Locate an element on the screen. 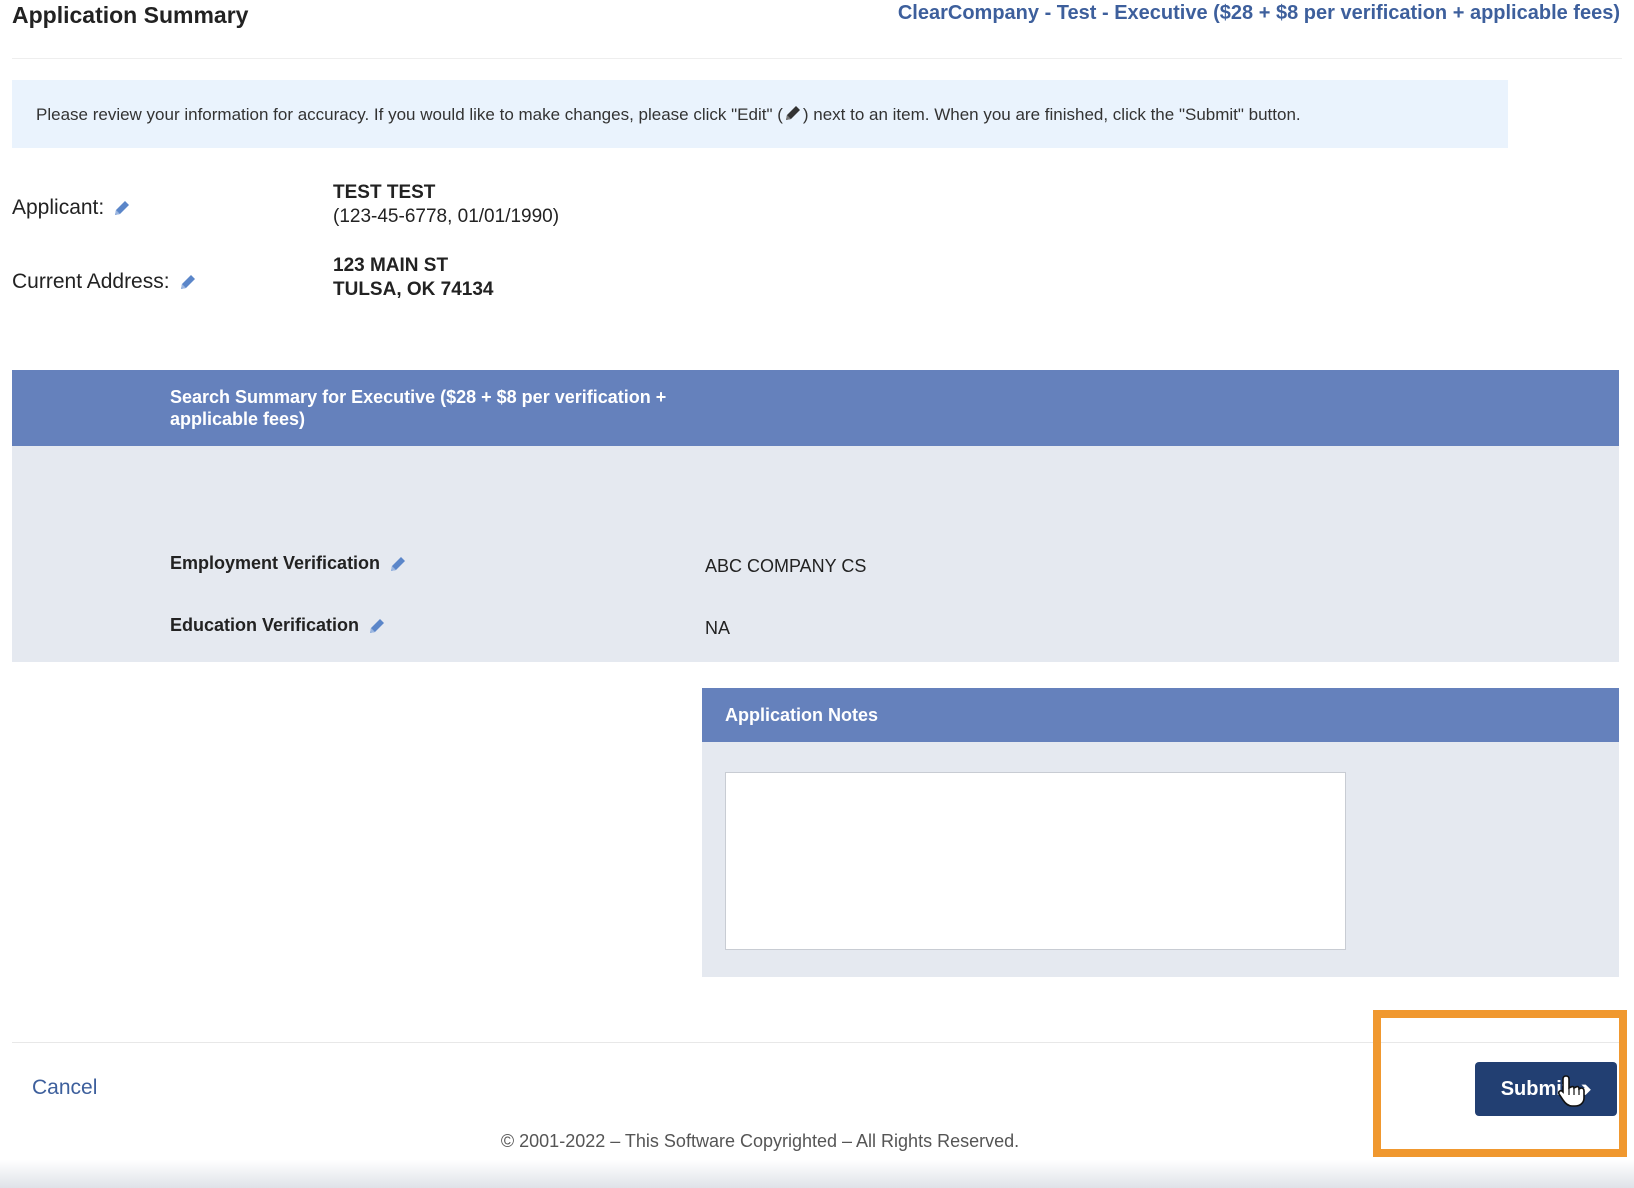 The width and height of the screenshot is (1634, 1188). applicant-name: TEST TEST is located at coordinates (384, 192).